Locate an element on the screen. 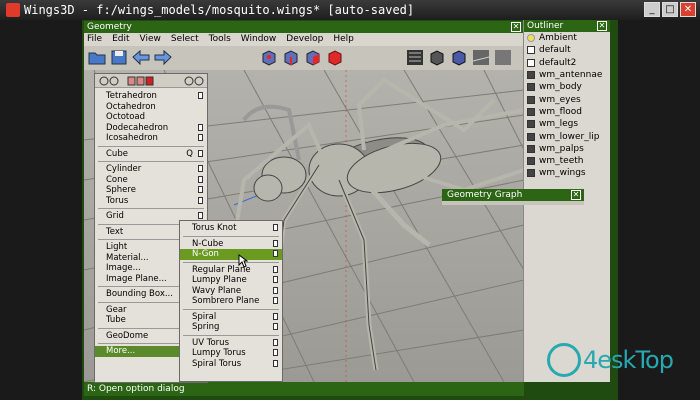 This screenshot has height=400, width=700. outliner-item-label: wm_palps is located at coordinates (561, 148).